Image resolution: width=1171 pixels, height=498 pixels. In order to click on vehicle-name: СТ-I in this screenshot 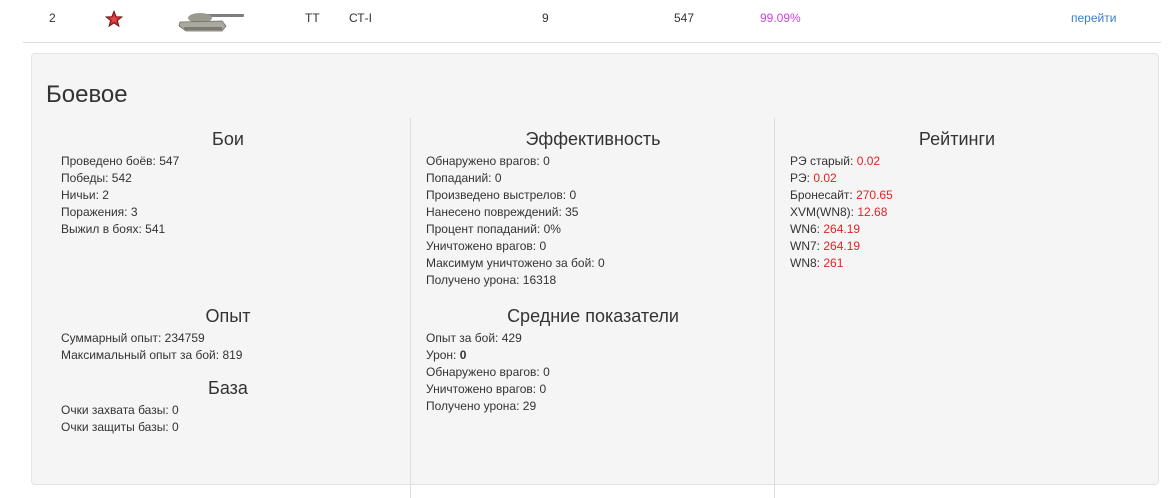, I will do `click(360, 18)`.